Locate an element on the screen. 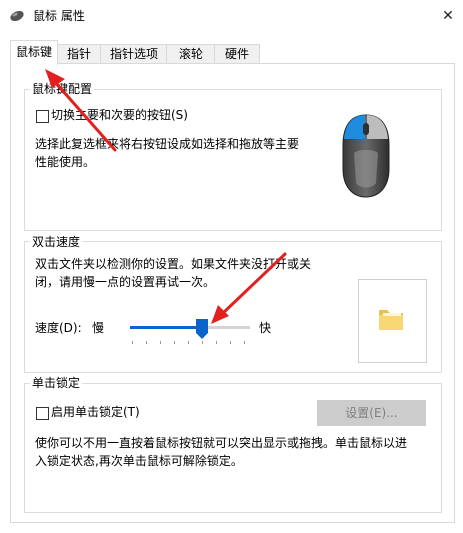 The width and height of the screenshot is (463, 533). fast-label: 快 is located at coordinates (265, 328).